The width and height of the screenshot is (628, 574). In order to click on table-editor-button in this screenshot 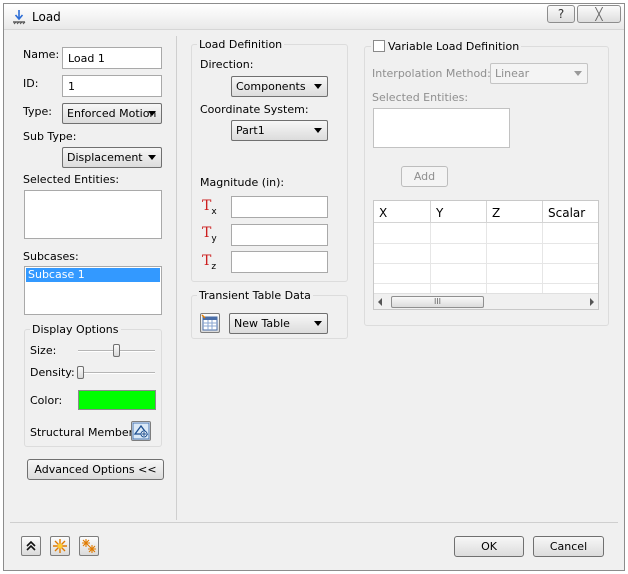, I will do `click(210, 323)`.